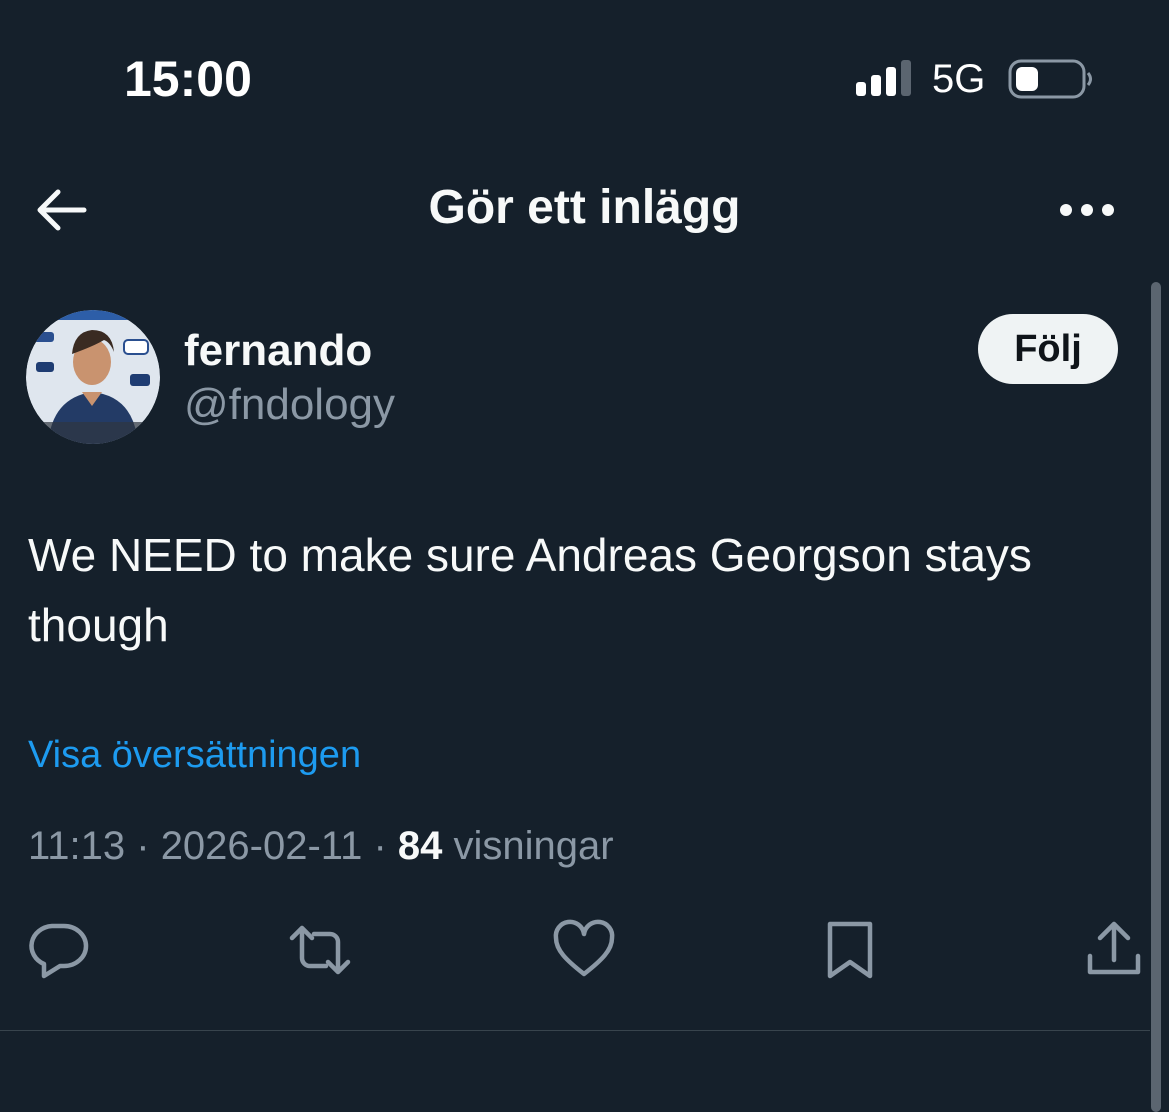  I want to click on status-time: 15:00, so click(188, 79).